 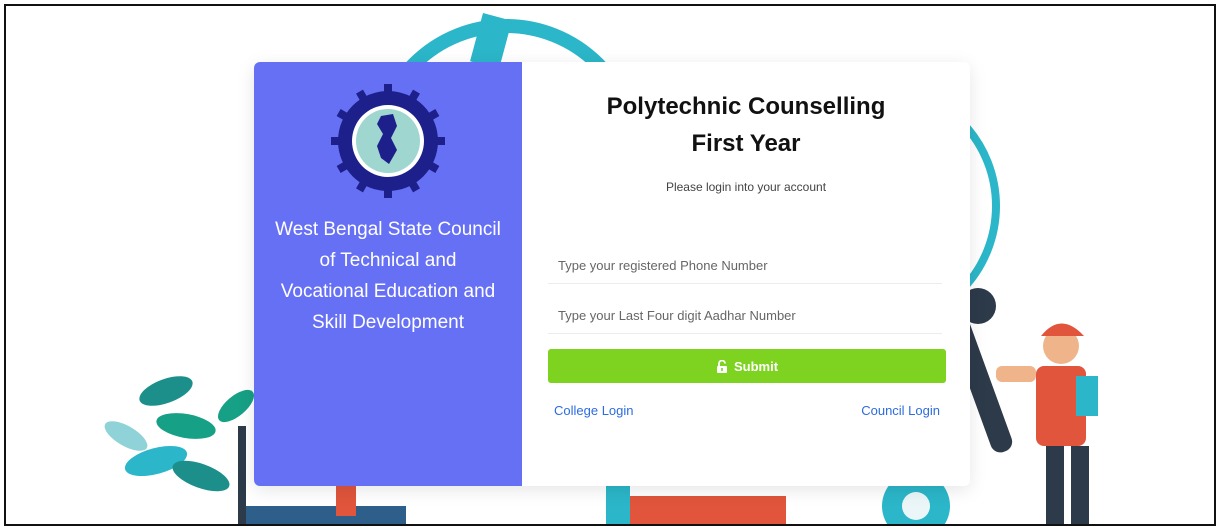 What do you see at coordinates (388, 141) in the screenshot?
I see `council-logo` at bounding box center [388, 141].